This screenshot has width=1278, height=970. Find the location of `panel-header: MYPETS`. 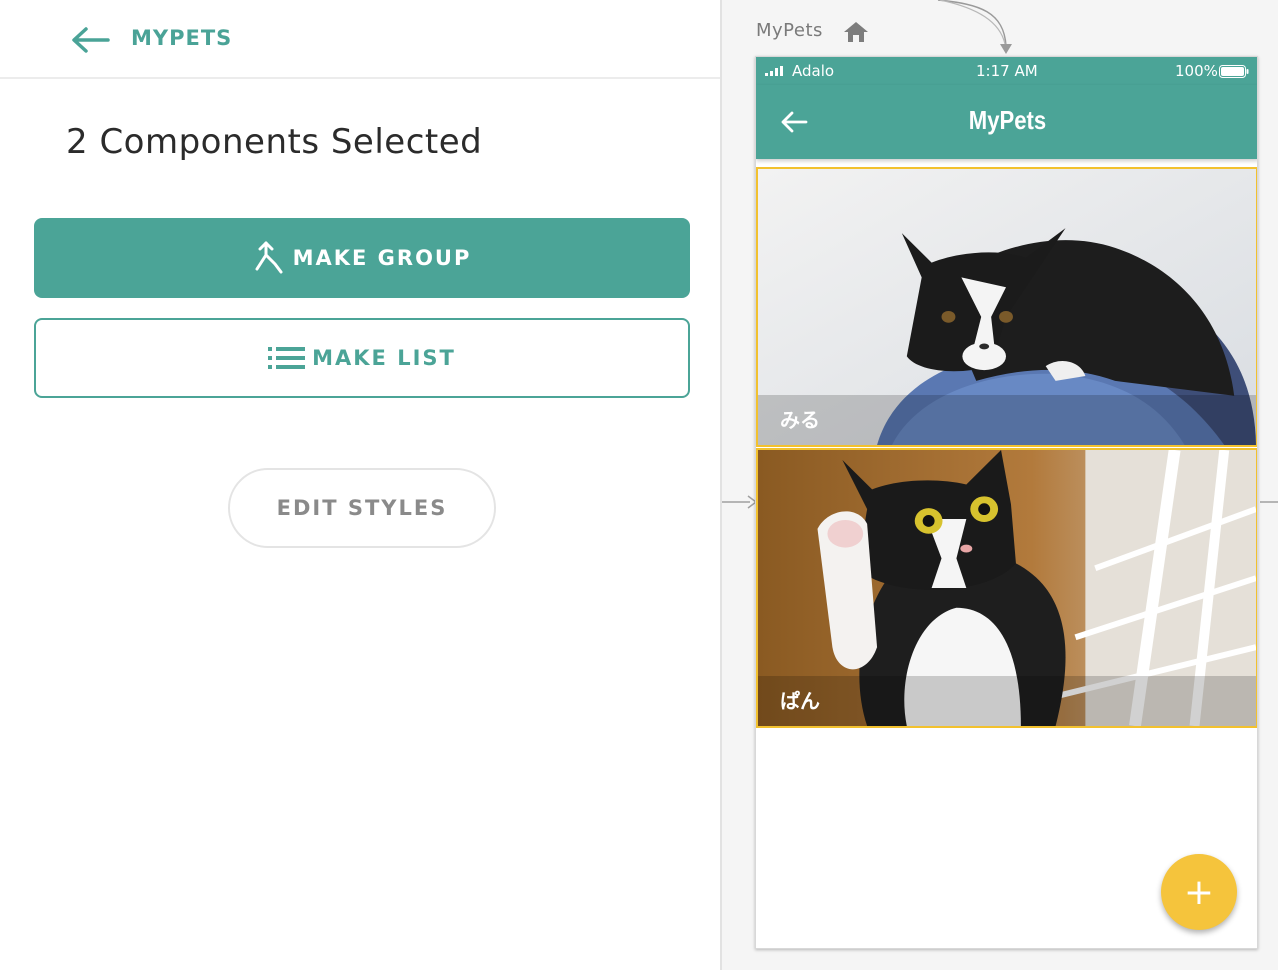

panel-header: MYPETS is located at coordinates (360, 39).